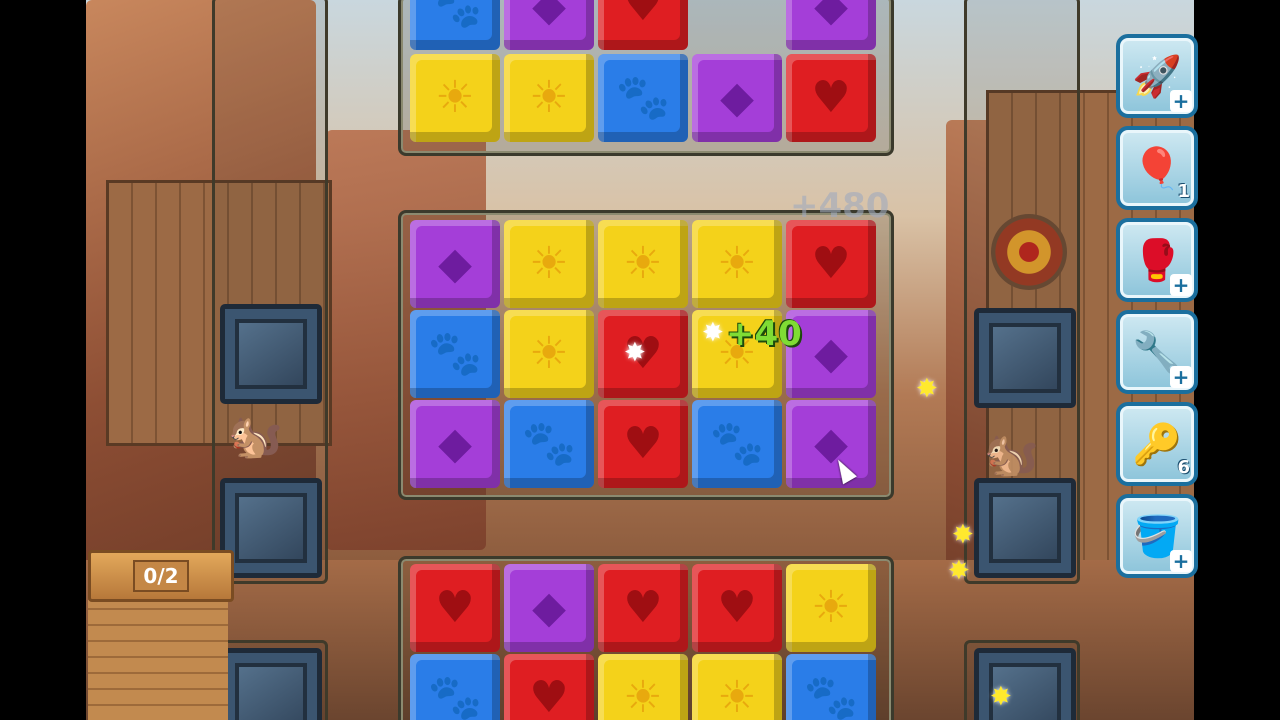 The height and width of the screenshot is (720, 1280). Describe the element at coordinates (1157, 76) in the screenshot. I see `rocket-booster-button: 🚀 +` at that location.